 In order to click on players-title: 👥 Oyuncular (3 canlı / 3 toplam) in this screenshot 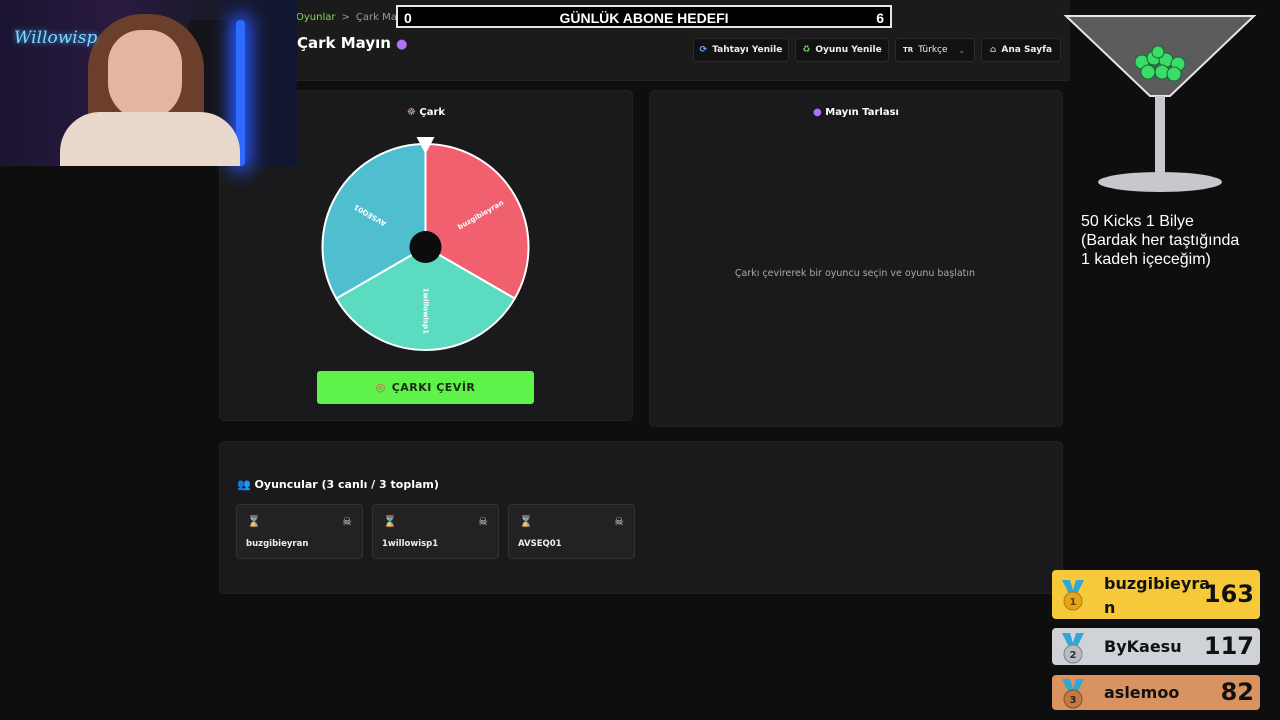, I will do `click(338, 484)`.